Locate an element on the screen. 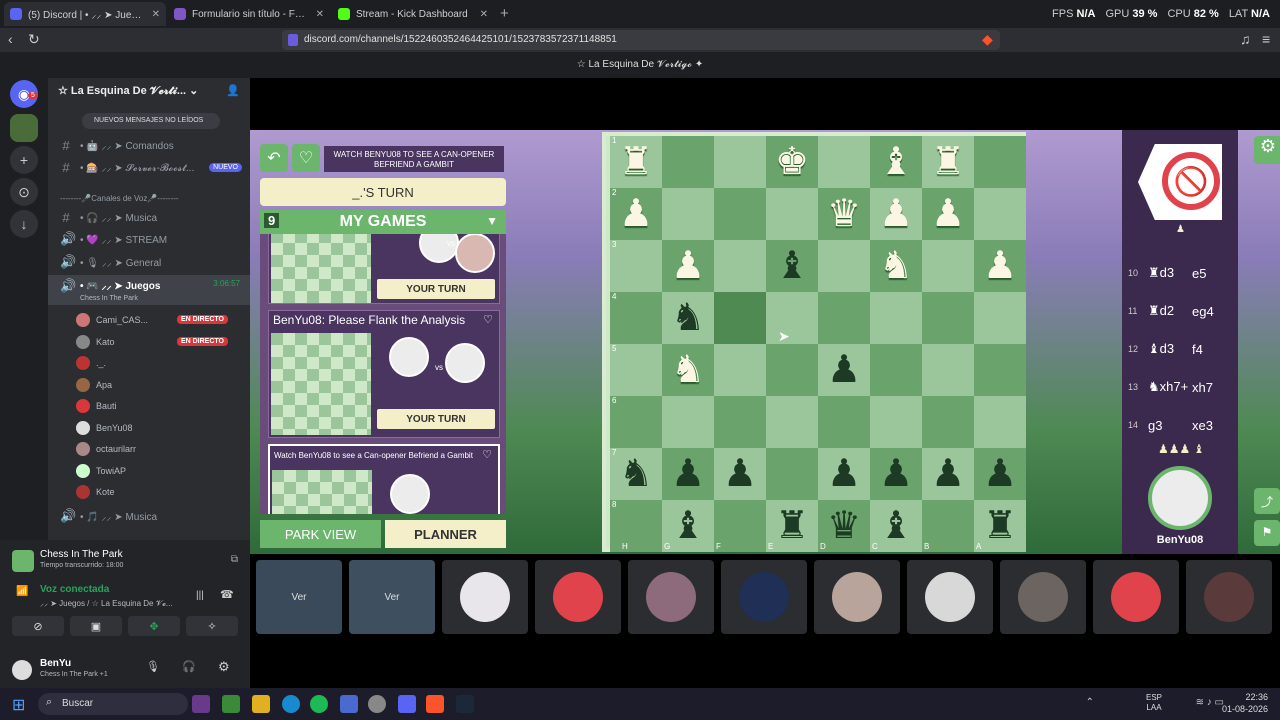 The width and height of the screenshot is (1280, 720). park-view-button: PARK VIEW is located at coordinates (320, 534).